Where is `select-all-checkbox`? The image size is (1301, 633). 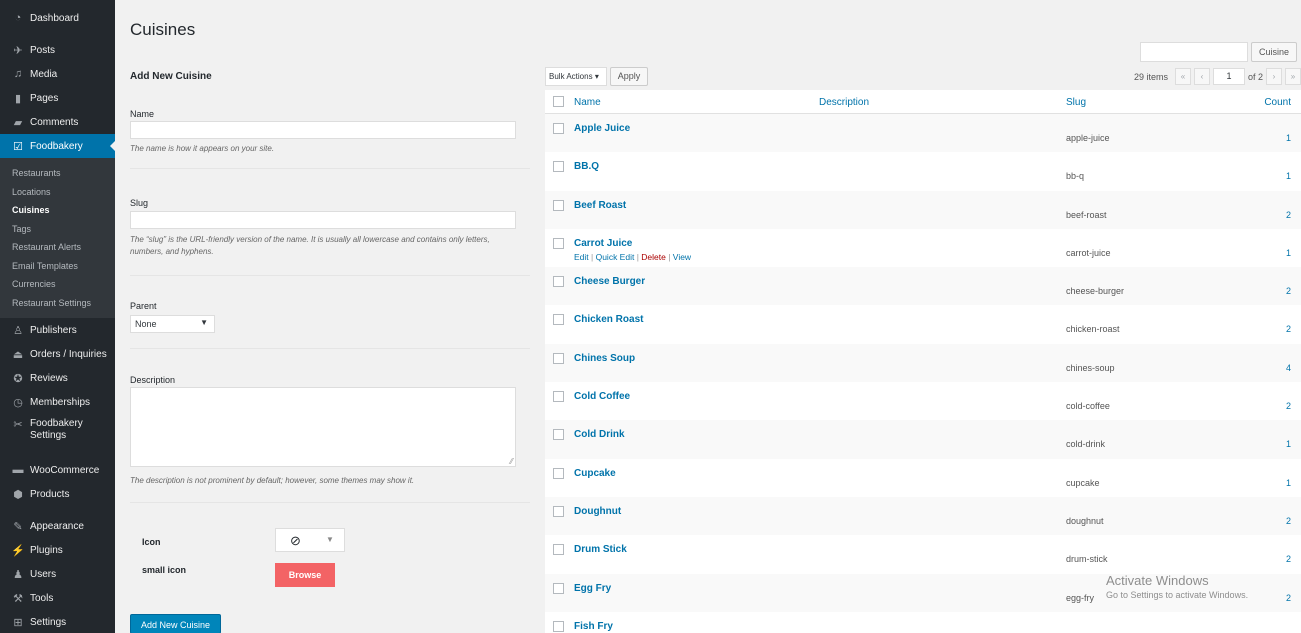 select-all-checkbox is located at coordinates (558, 101).